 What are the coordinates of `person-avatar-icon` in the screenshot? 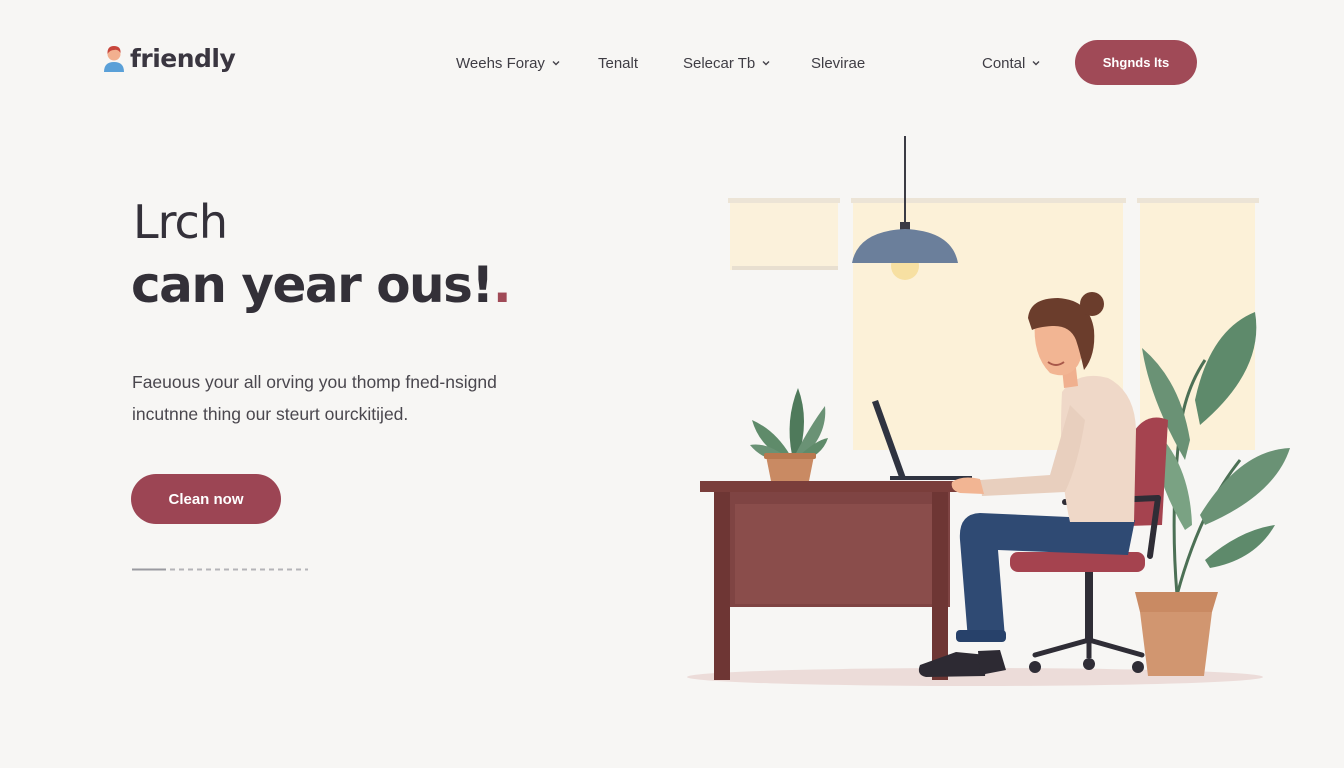 It's located at (114, 59).